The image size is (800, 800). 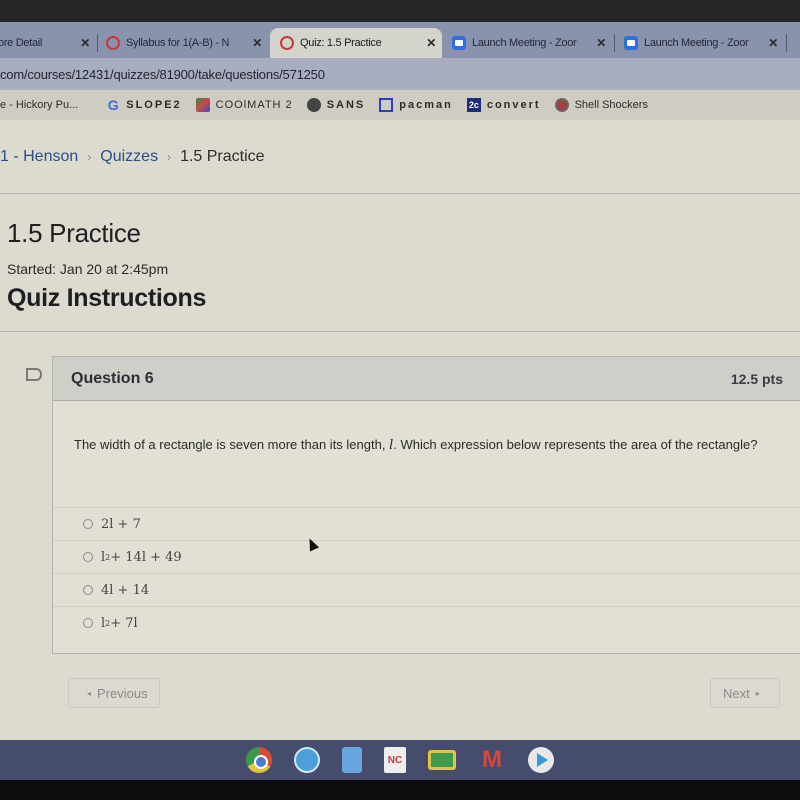 What do you see at coordinates (202, 105) in the screenshot?
I see `coolmath-icon` at bounding box center [202, 105].